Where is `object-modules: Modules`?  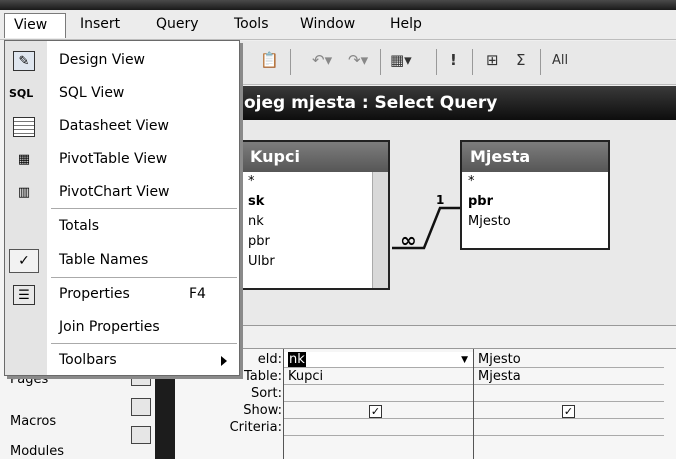 object-modules: Modules is located at coordinates (37, 451).